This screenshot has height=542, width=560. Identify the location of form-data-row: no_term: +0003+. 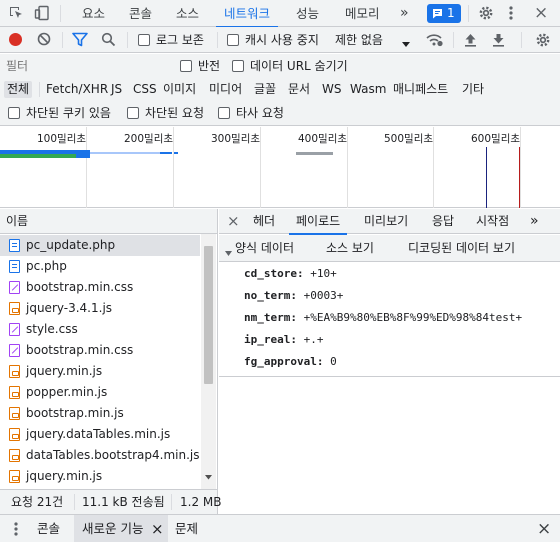
(293, 296).